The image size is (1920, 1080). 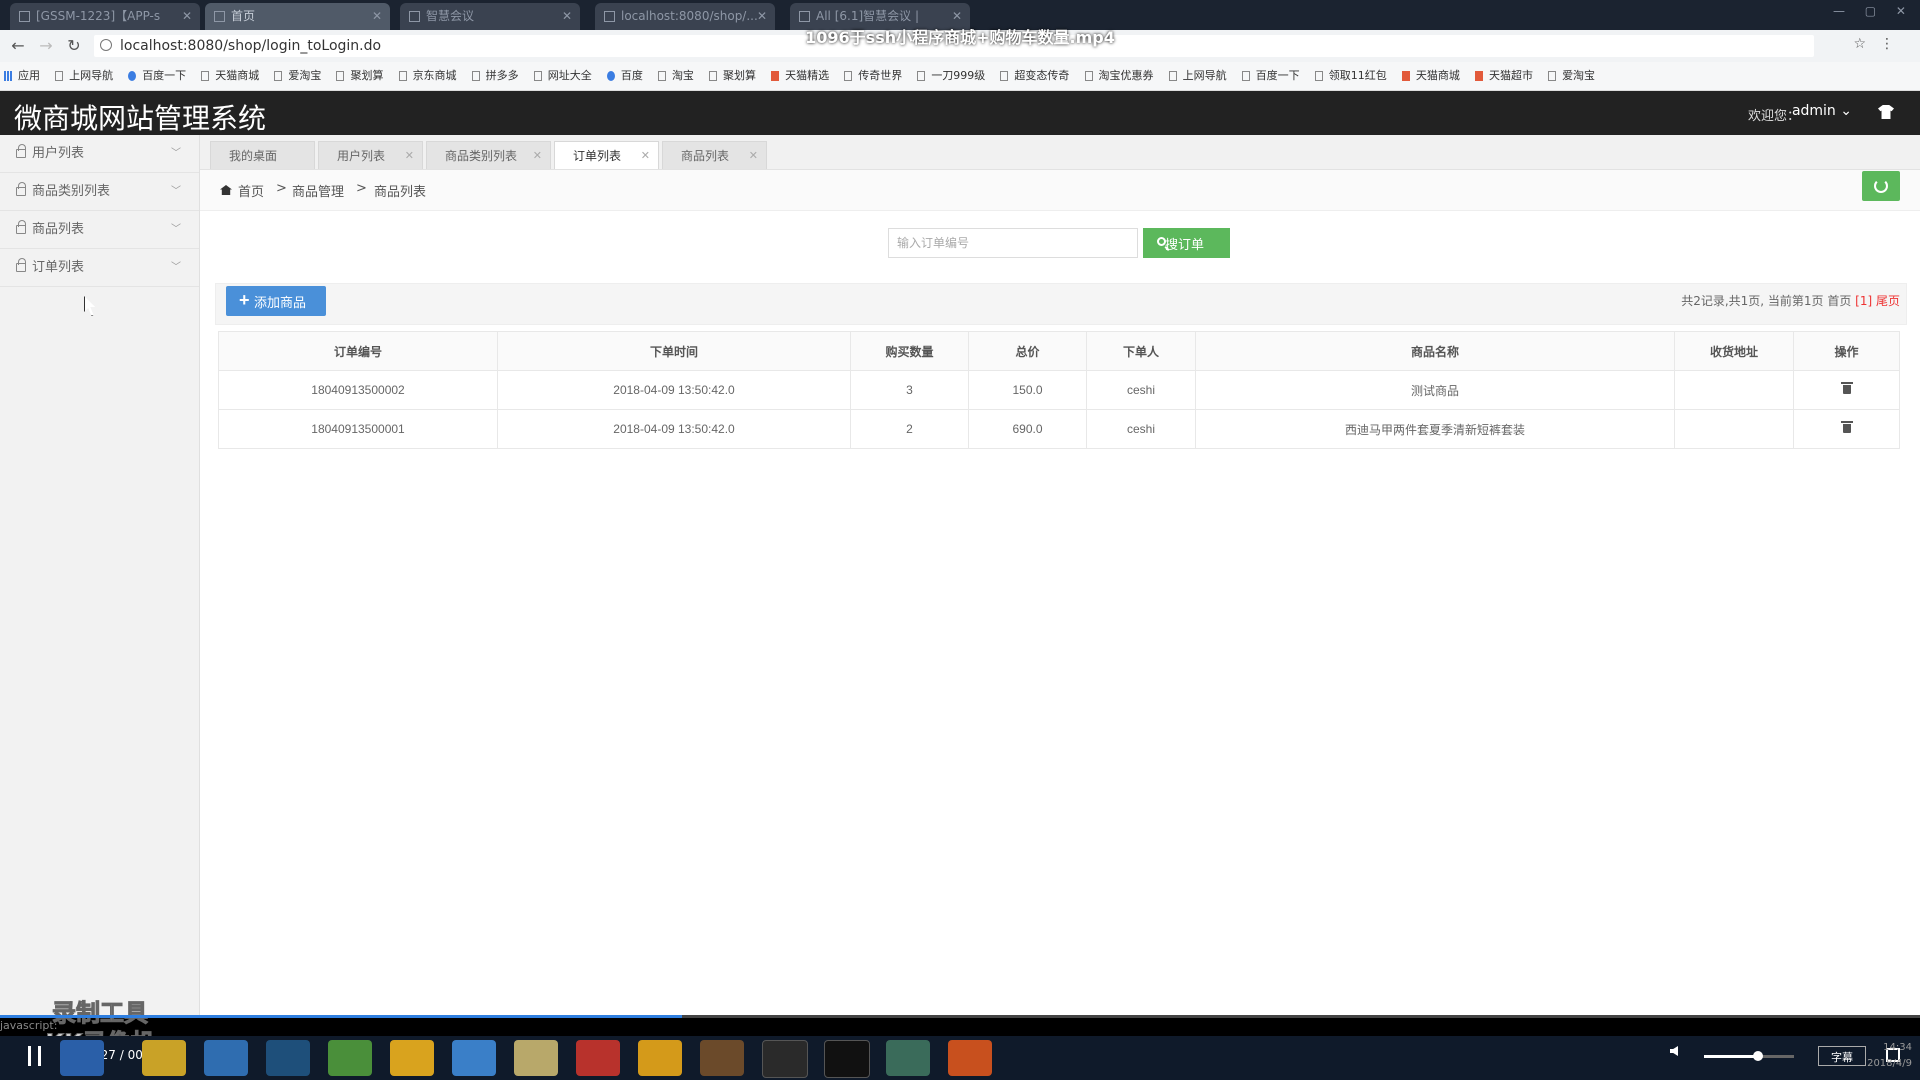 I want to click on player-controls: 00:00:27 / 00:01:16 字幕 14:34 2018/4/9, so click(x=960, y=1058).